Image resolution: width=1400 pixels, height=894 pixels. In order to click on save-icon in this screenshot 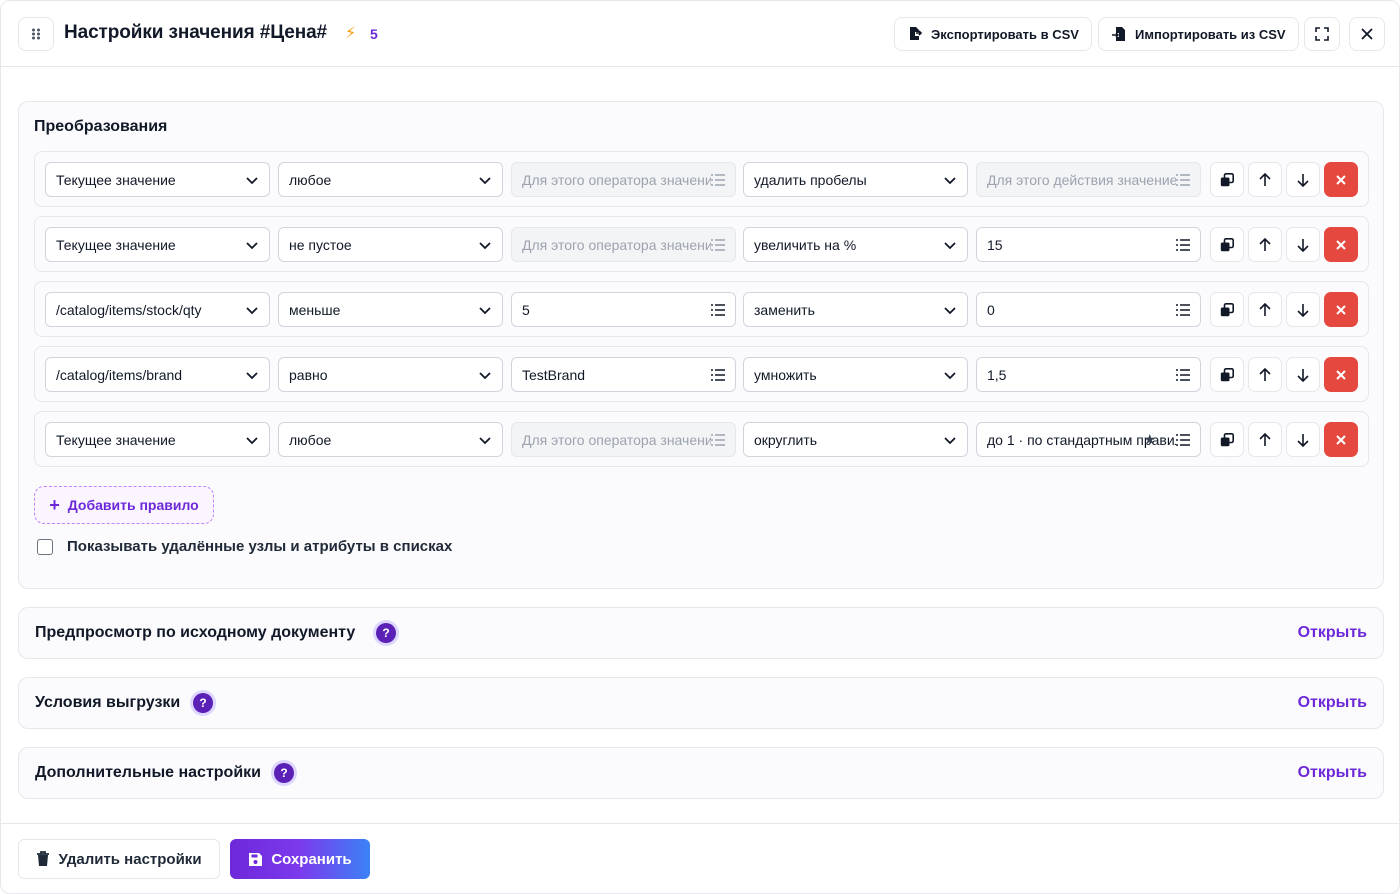, I will do `click(256, 859)`.